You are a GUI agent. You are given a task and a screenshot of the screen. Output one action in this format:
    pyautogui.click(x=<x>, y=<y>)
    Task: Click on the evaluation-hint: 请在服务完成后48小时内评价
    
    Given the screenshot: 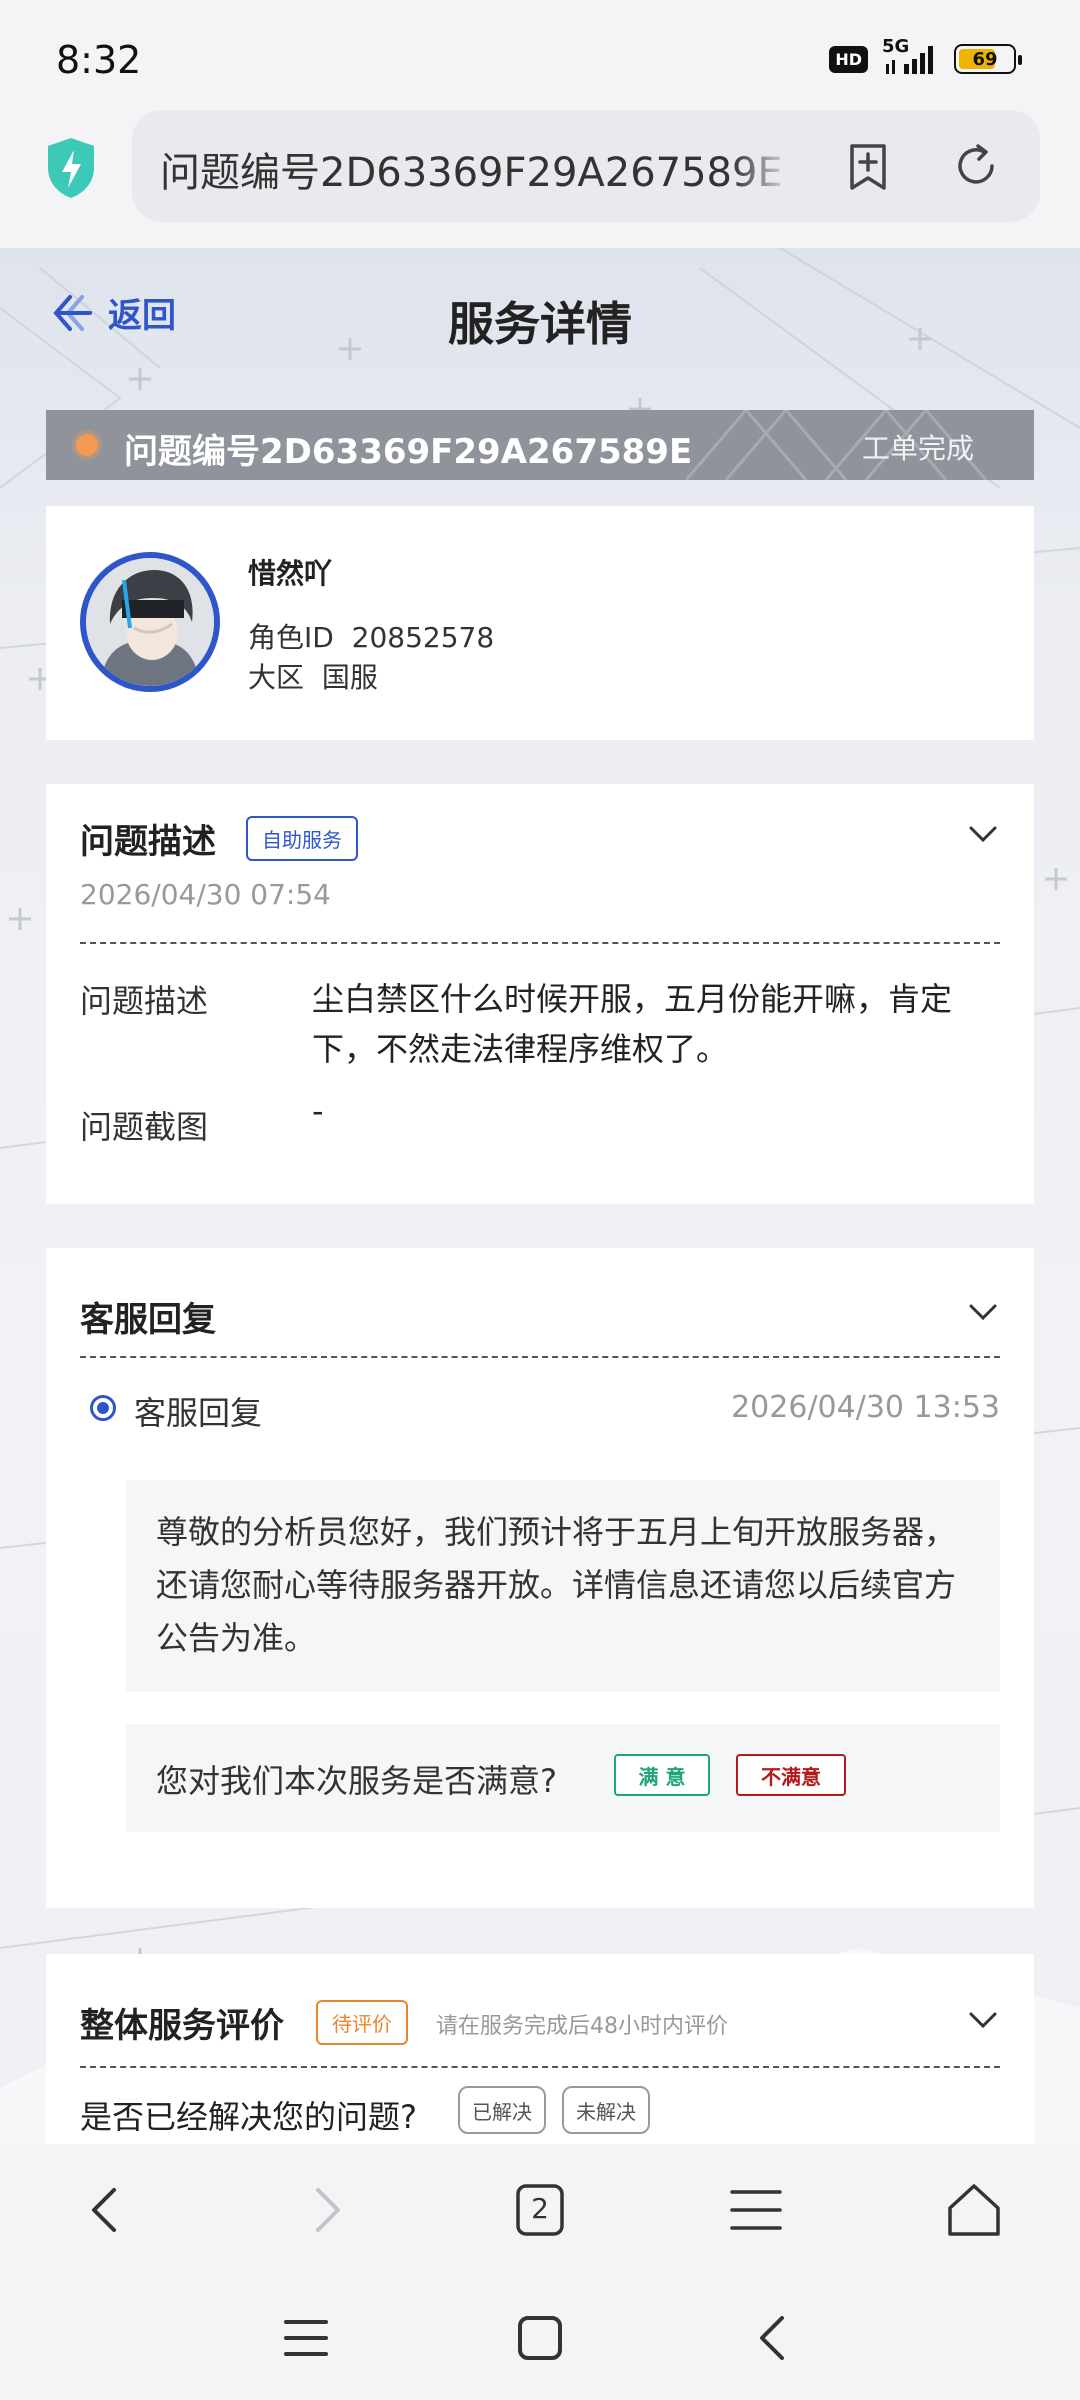 What is the action you would take?
    pyautogui.click(x=582, y=2026)
    